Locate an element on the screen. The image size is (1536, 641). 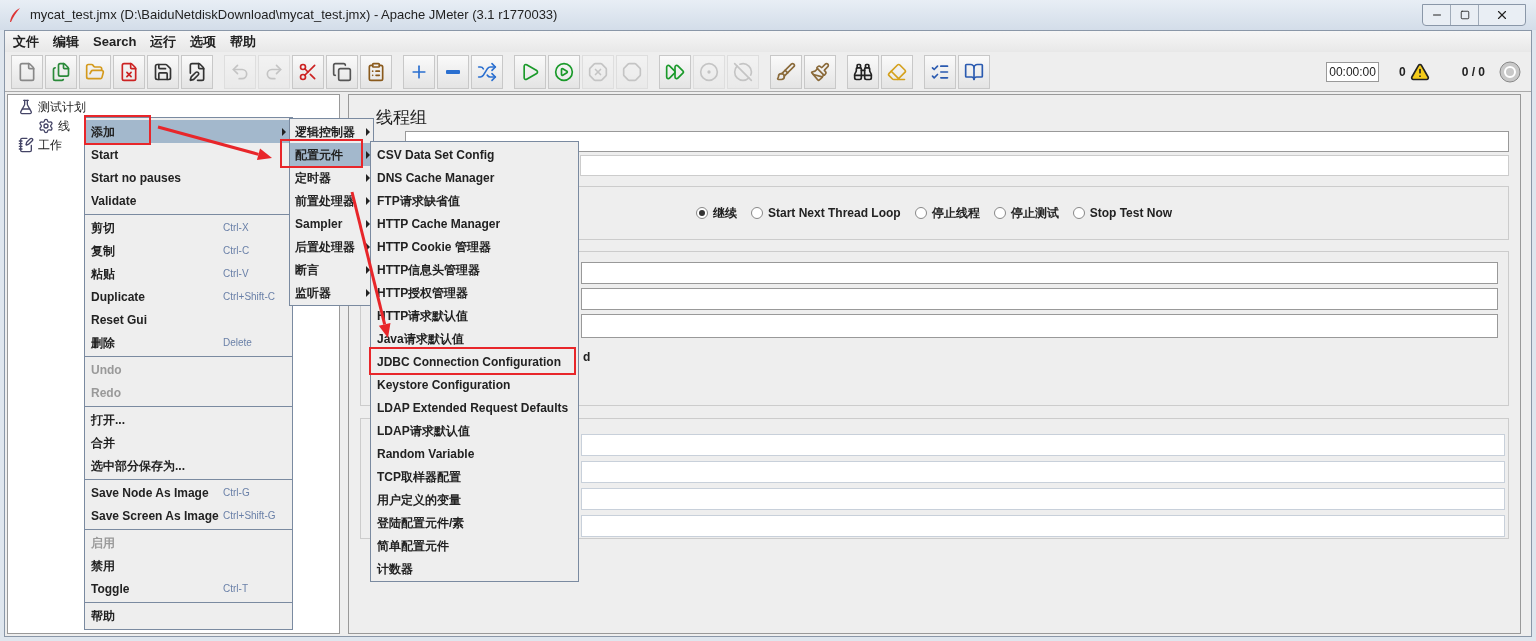
submenu-item: 配置元件 is located at coordinates (331, 154).